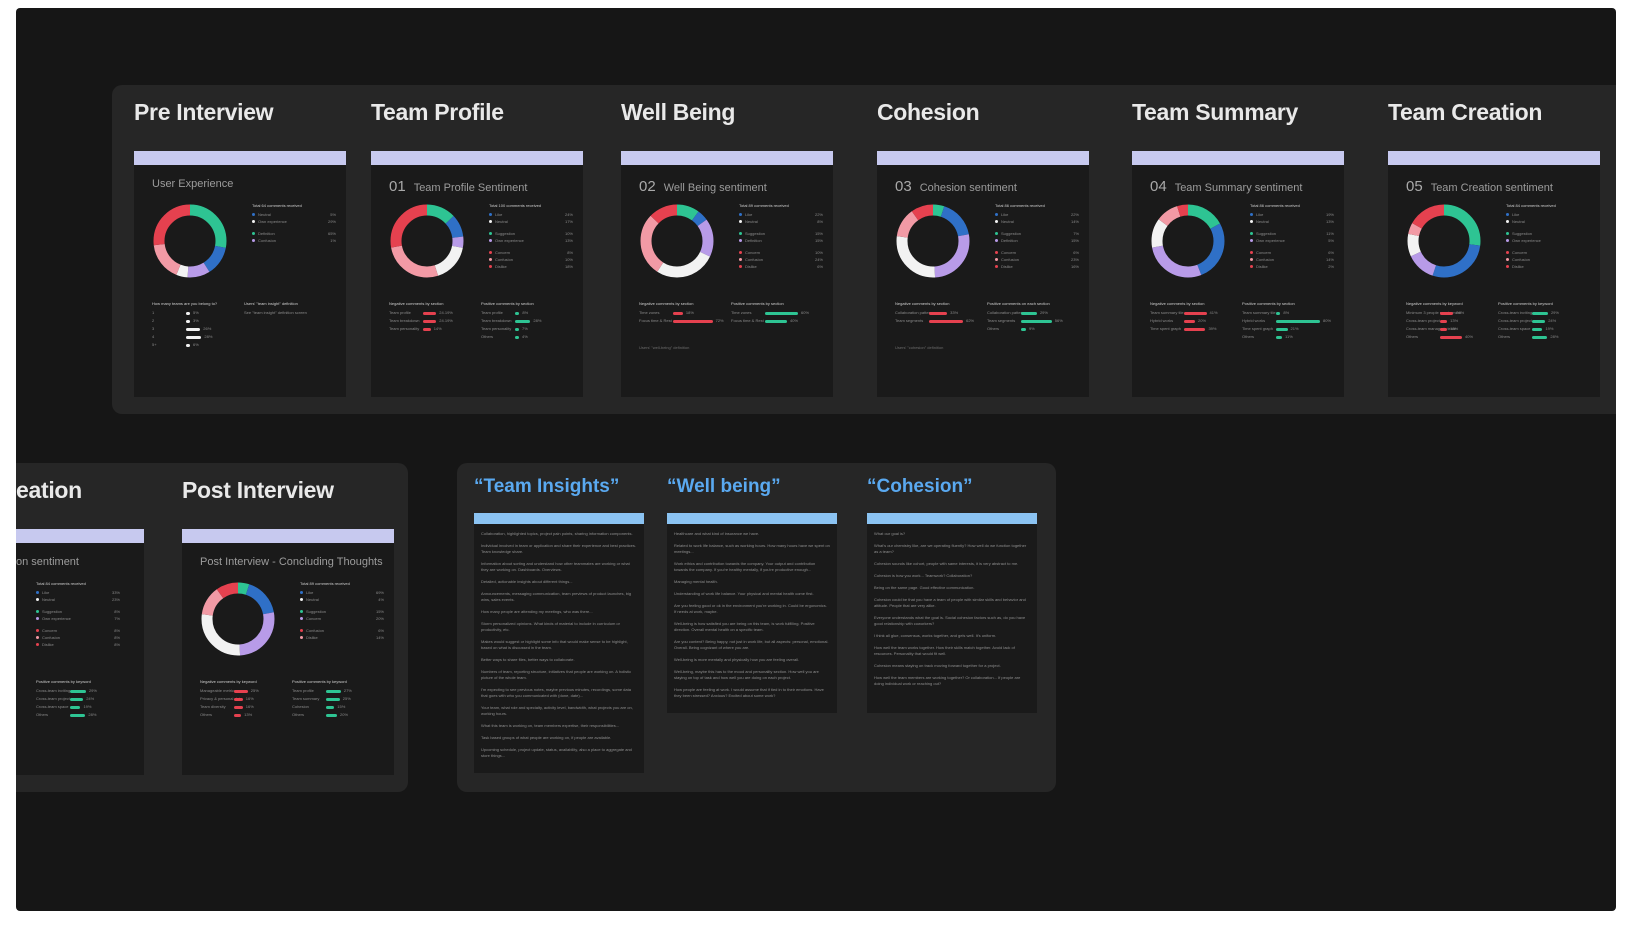 Image resolution: width=1632 pixels, height=932 pixels. I want to click on bar-value: 27%, so click(347, 690).